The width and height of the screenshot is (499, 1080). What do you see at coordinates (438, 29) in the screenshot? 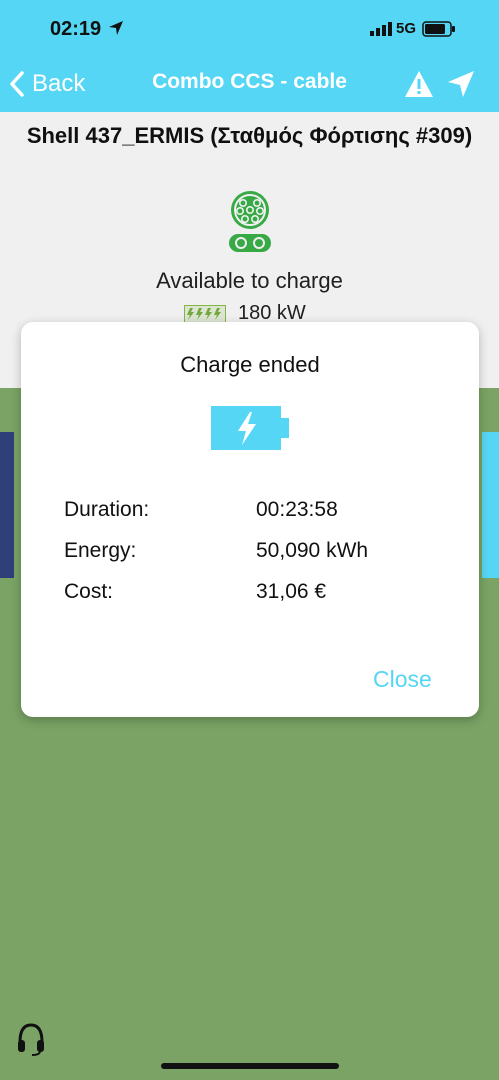
I see `battery-icon` at bounding box center [438, 29].